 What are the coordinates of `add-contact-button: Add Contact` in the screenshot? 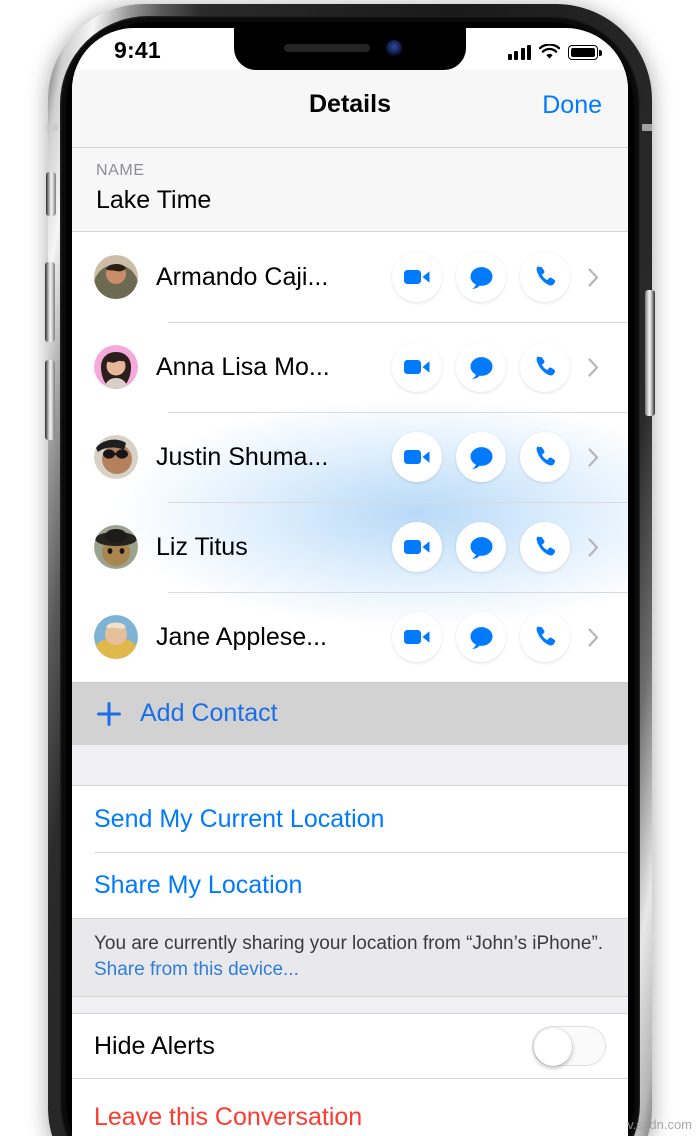 It's located at (350, 713).